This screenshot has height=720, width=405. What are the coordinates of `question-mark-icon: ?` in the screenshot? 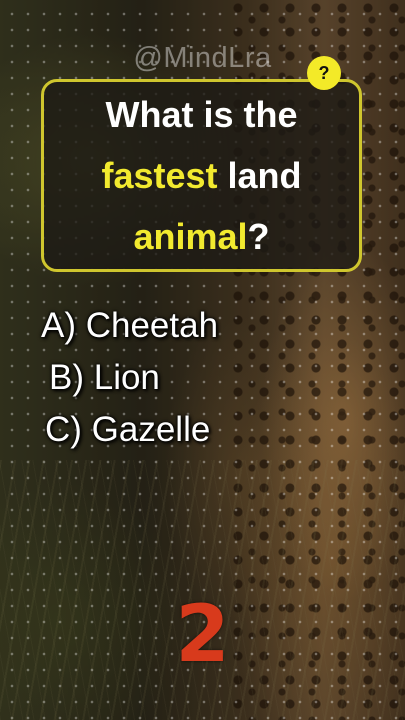 It's located at (324, 73).